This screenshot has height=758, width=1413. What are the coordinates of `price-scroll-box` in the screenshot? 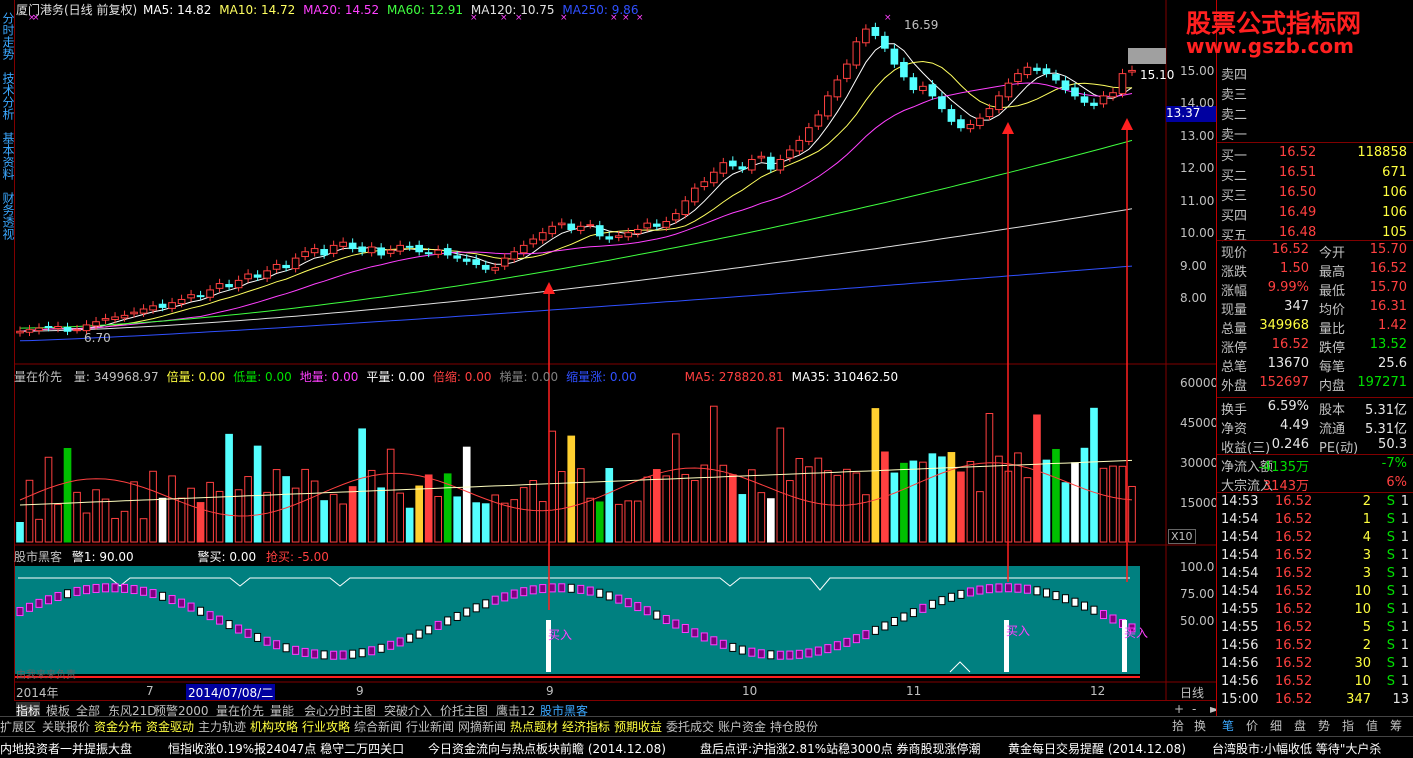 It's located at (1147, 56).